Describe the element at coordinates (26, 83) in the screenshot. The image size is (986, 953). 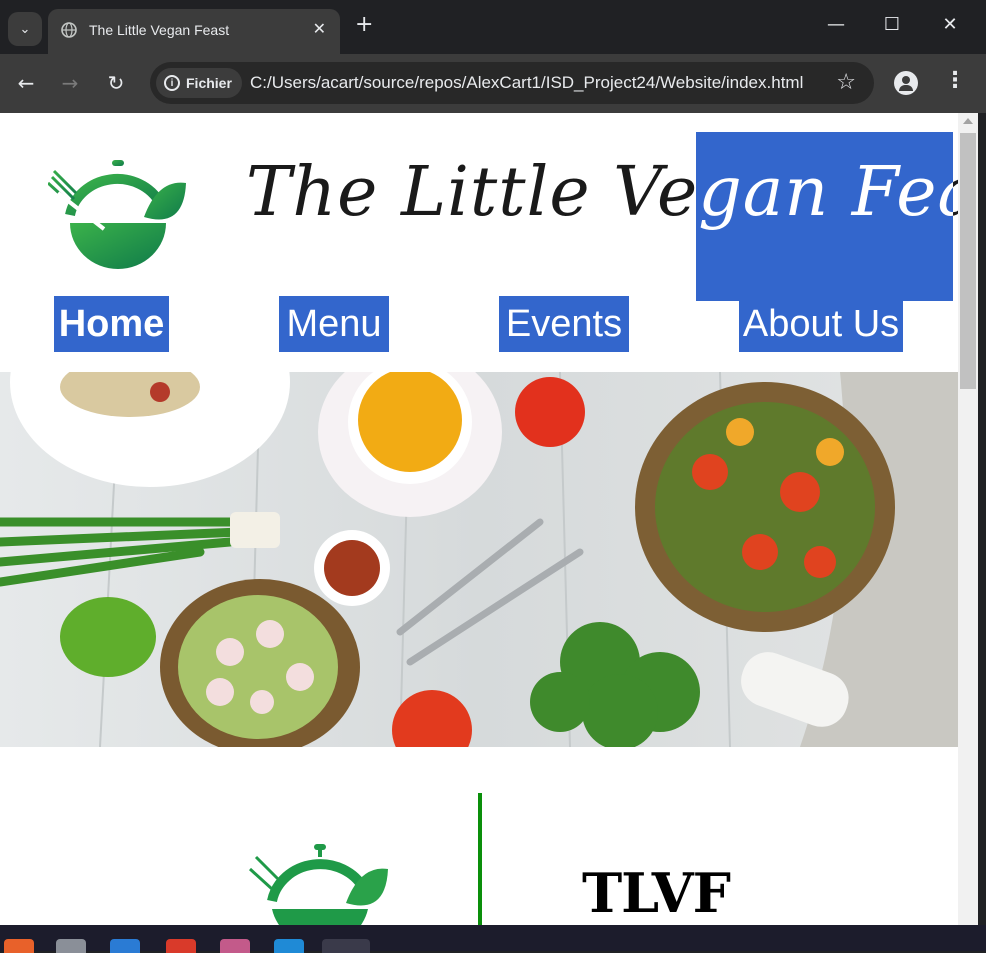
I see `back-icon: ←` at that location.